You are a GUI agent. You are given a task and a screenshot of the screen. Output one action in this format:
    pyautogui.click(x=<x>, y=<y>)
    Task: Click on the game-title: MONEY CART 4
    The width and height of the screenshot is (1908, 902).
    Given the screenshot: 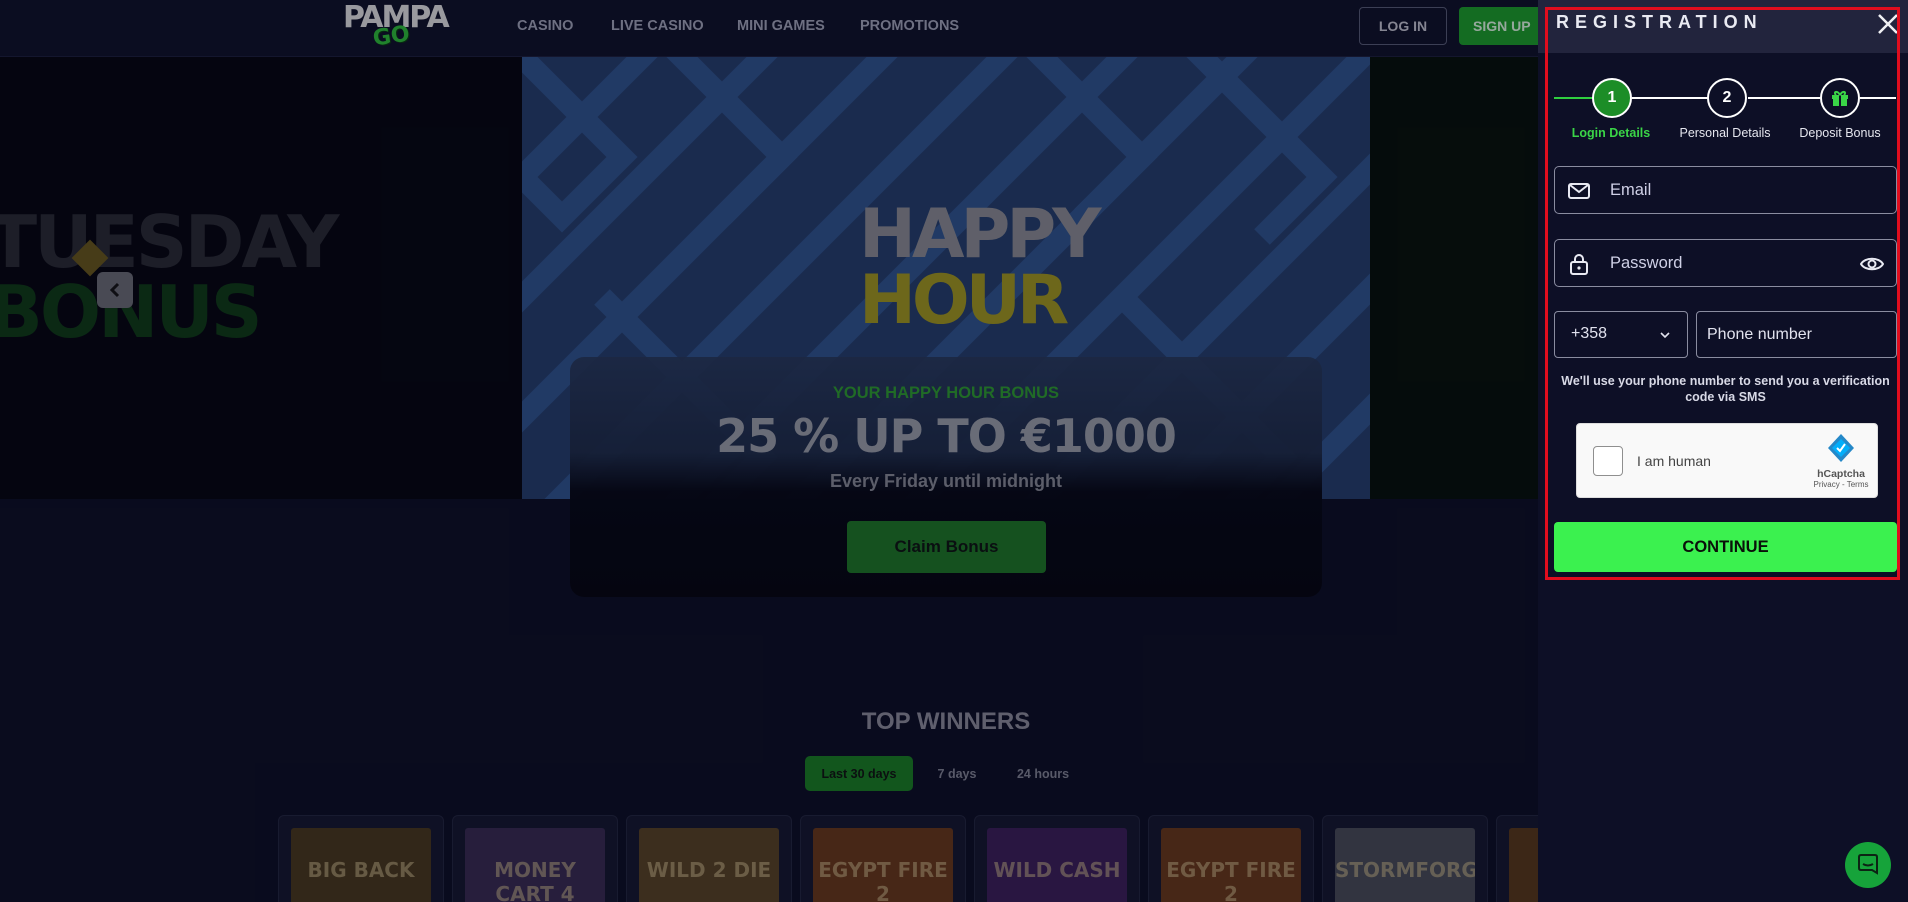 What is the action you would take?
    pyautogui.click(x=535, y=880)
    